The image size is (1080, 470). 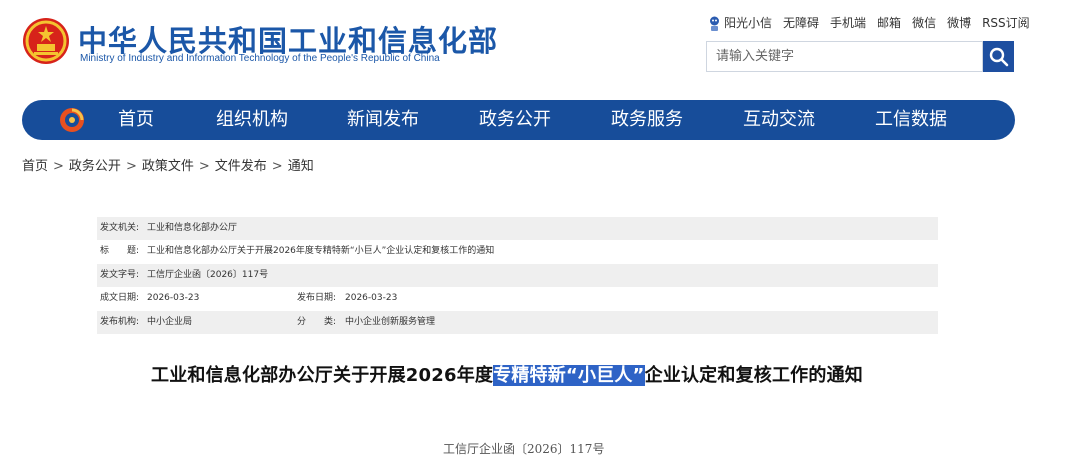 I want to click on nav-item-government-affairs: 政务公开, so click(x=515, y=120).